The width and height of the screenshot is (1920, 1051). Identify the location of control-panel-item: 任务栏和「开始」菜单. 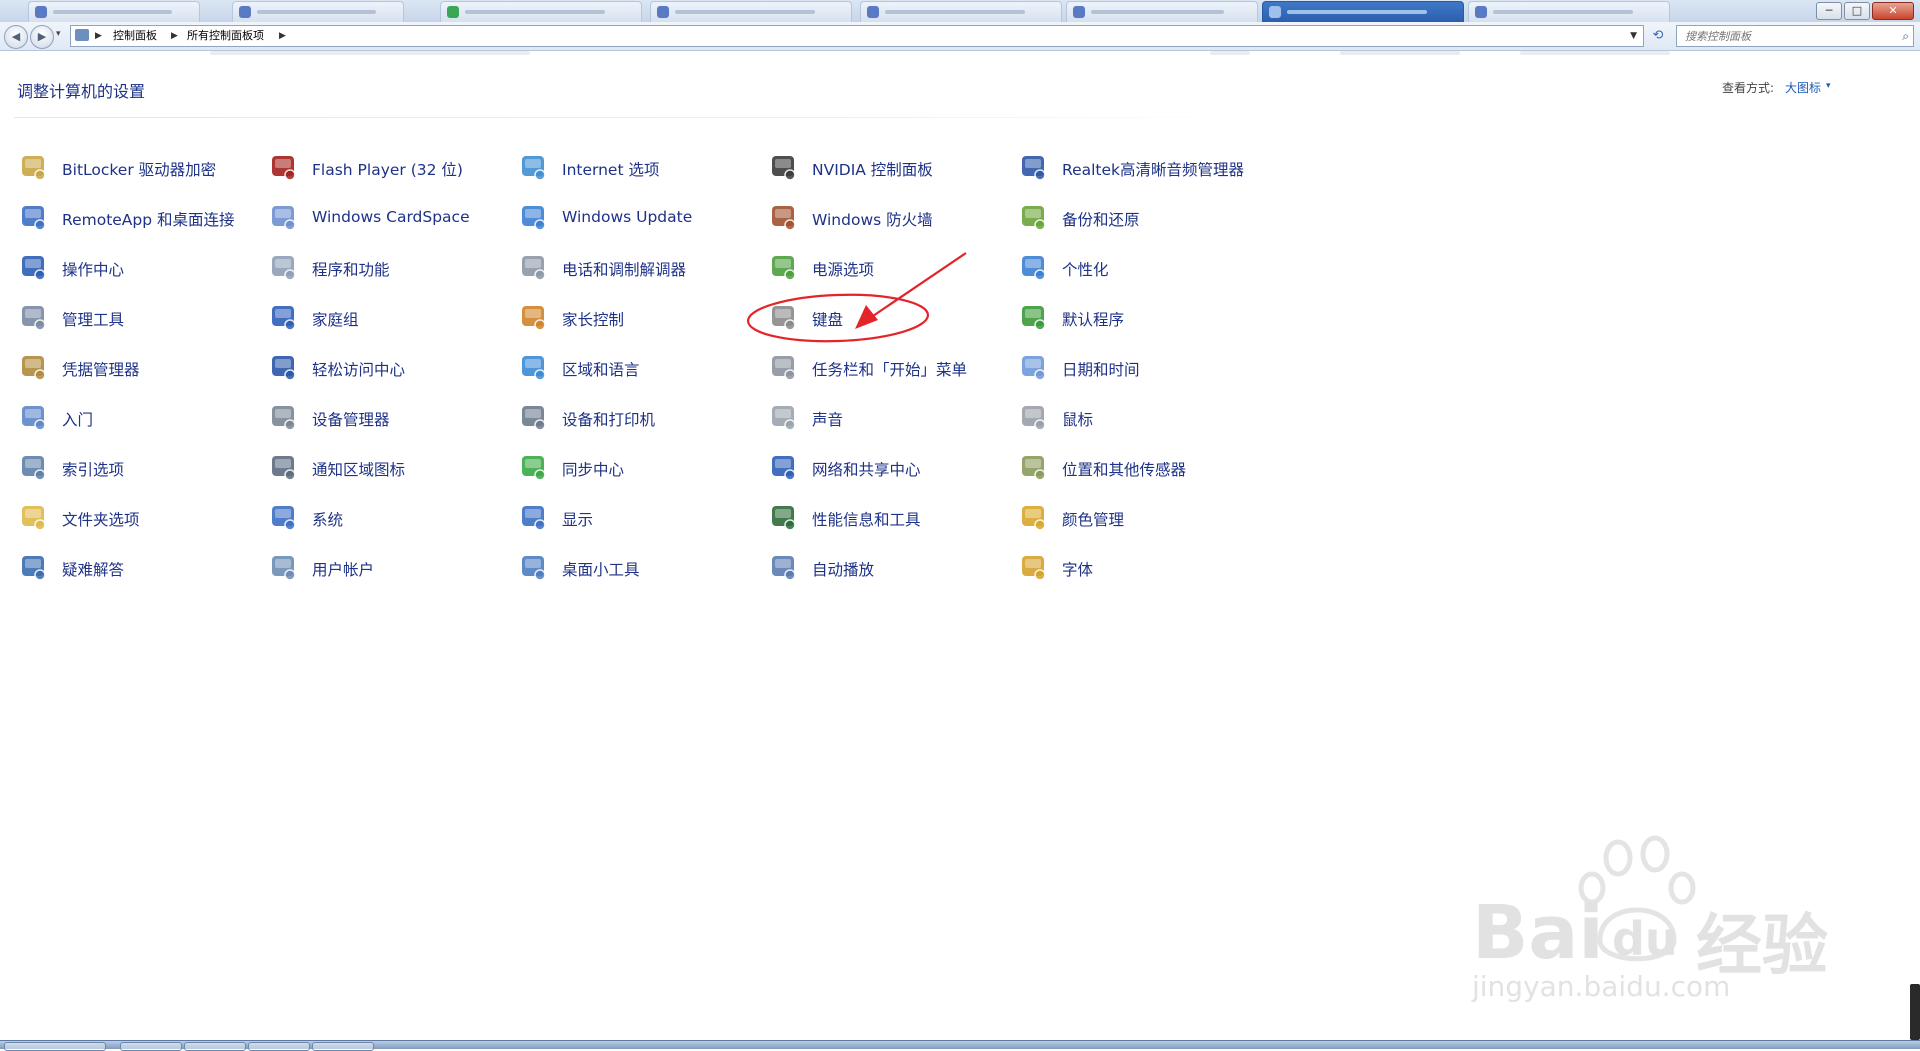
(888, 367).